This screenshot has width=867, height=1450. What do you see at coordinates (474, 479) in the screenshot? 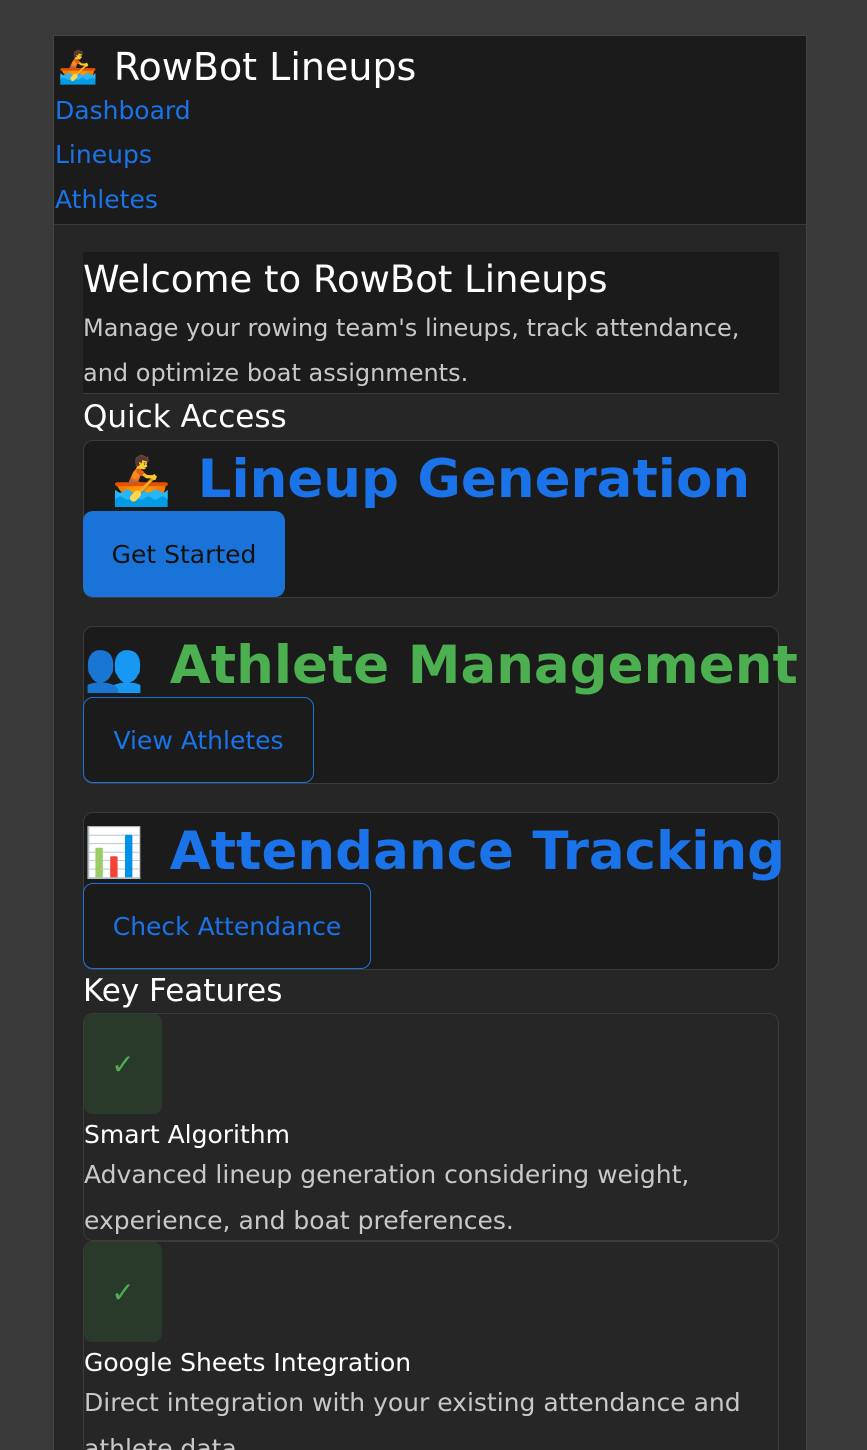
I see `card-title-text: Lineup Generation` at bounding box center [474, 479].